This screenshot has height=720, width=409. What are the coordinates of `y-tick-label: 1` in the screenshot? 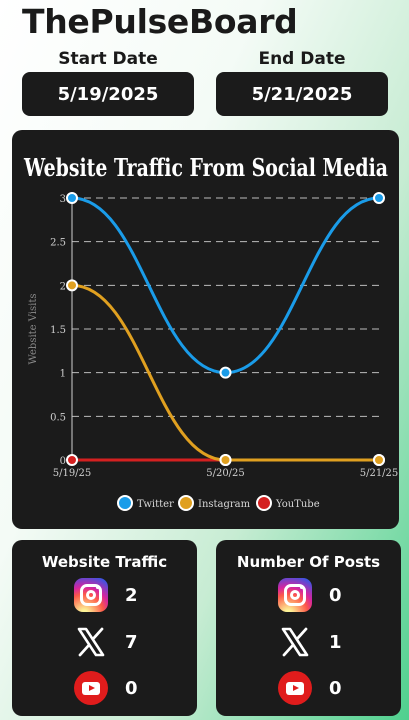 It's located at (63, 374).